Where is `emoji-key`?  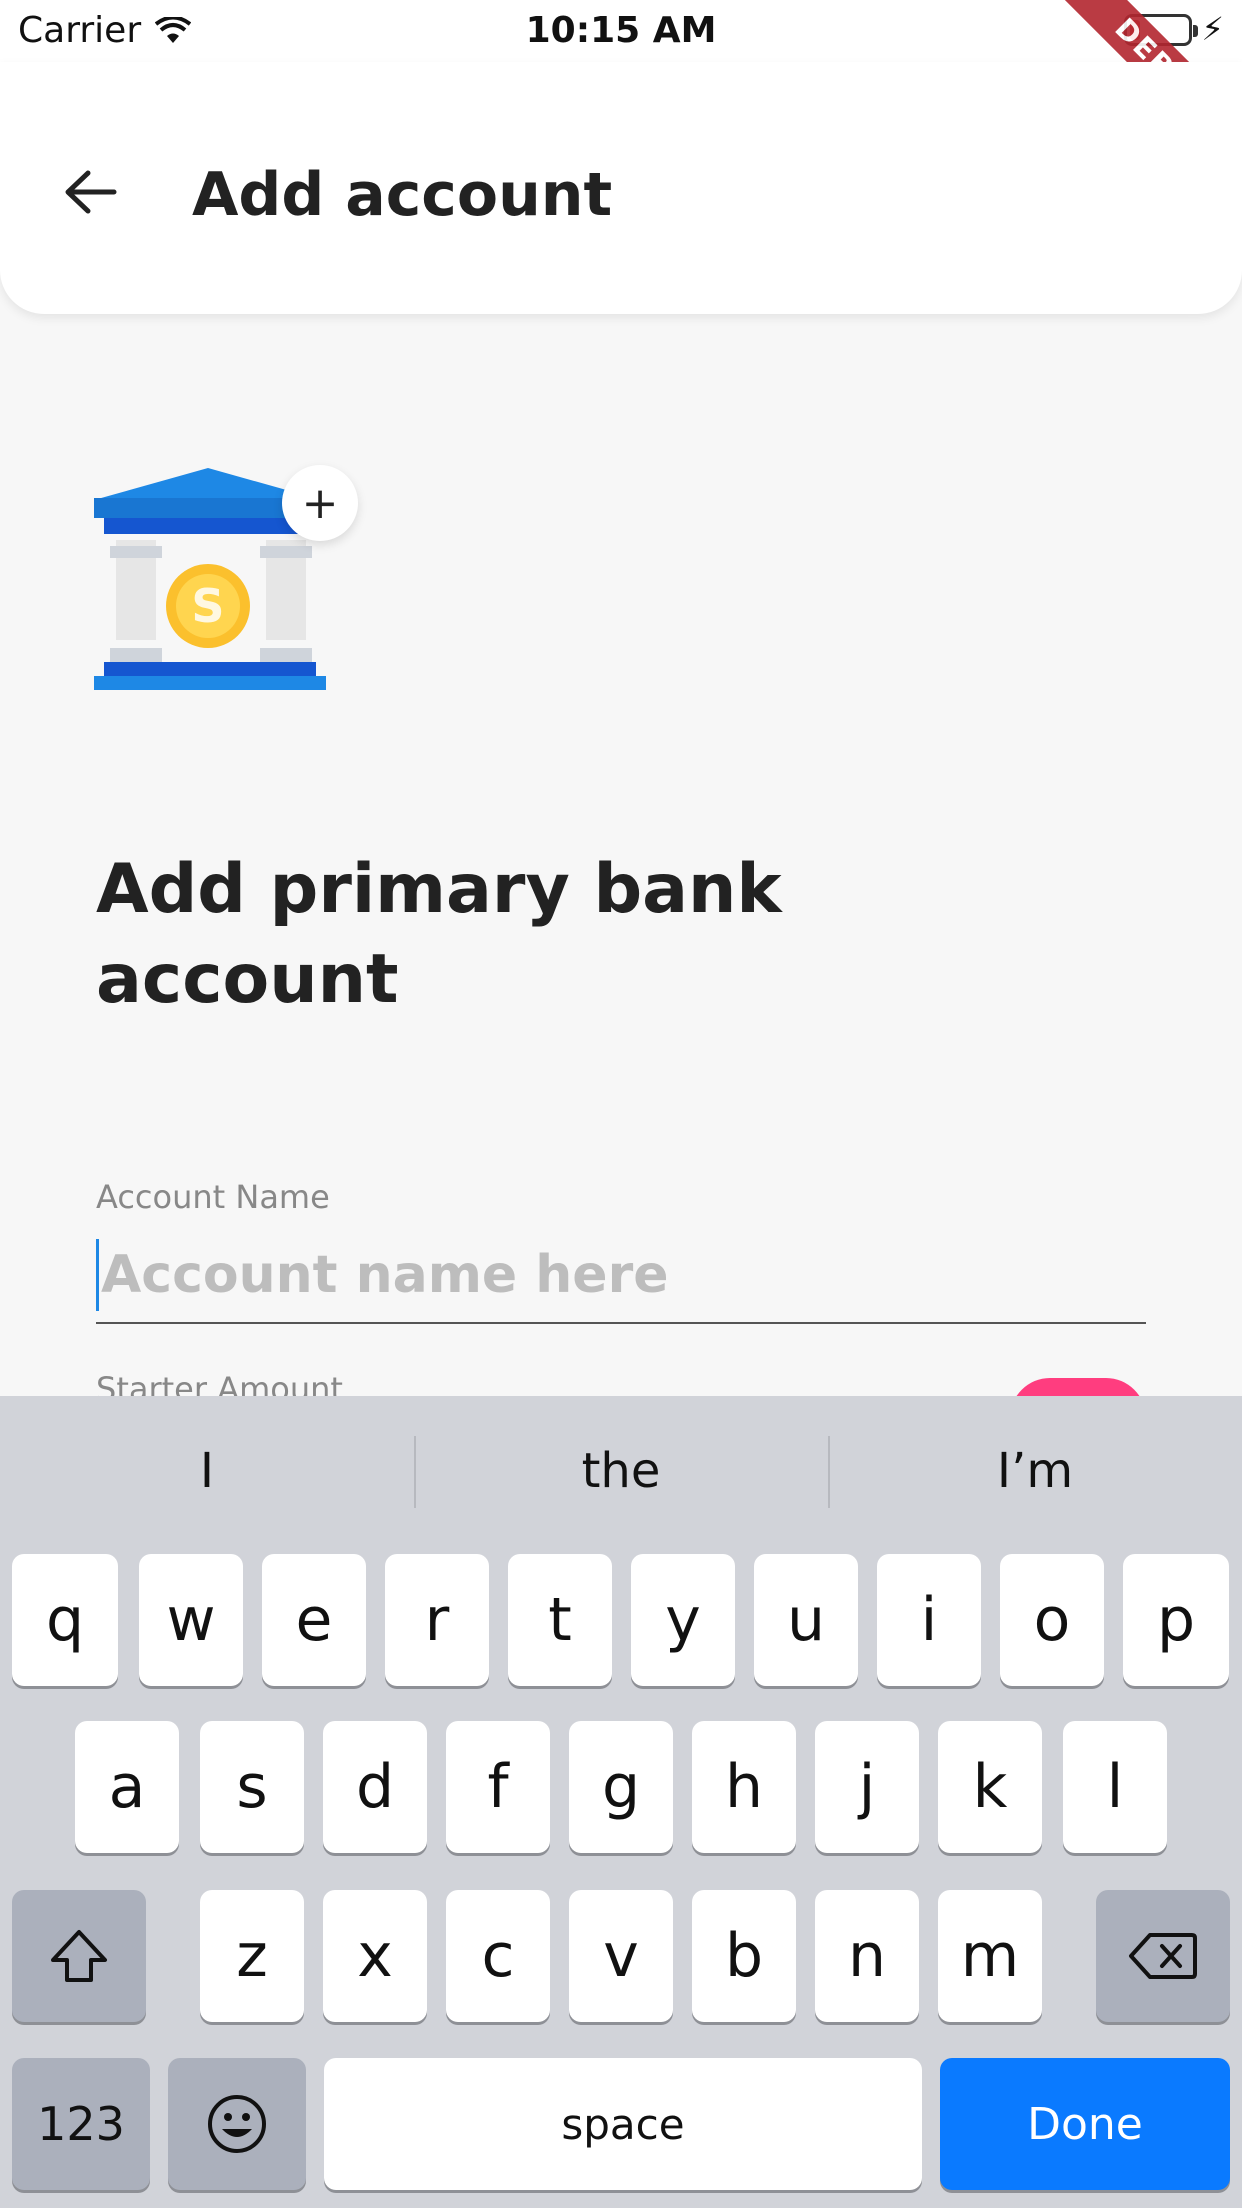 emoji-key is located at coordinates (237, 2124).